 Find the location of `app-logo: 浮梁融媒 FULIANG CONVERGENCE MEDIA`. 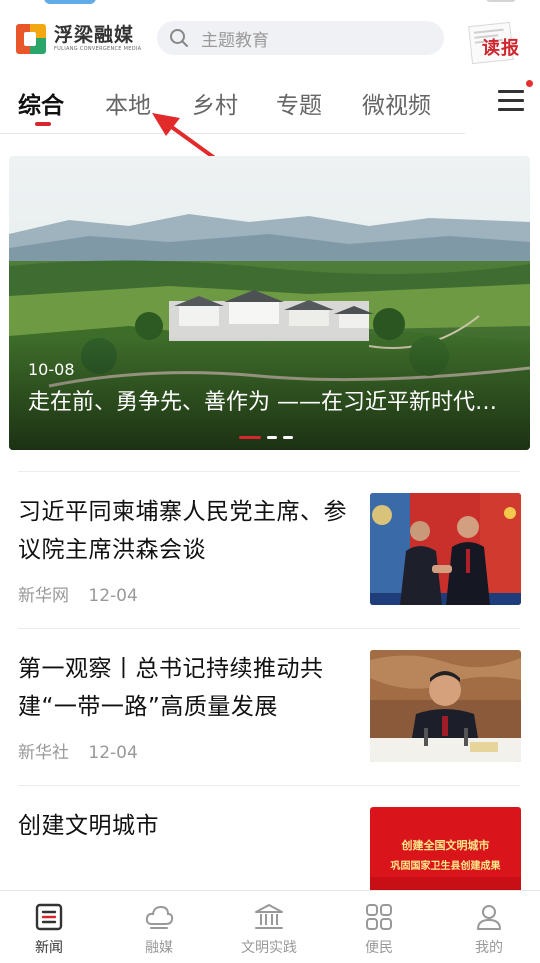

app-logo: 浮梁融媒 FULIANG CONVERGENCE MEDIA is located at coordinates (79, 39).